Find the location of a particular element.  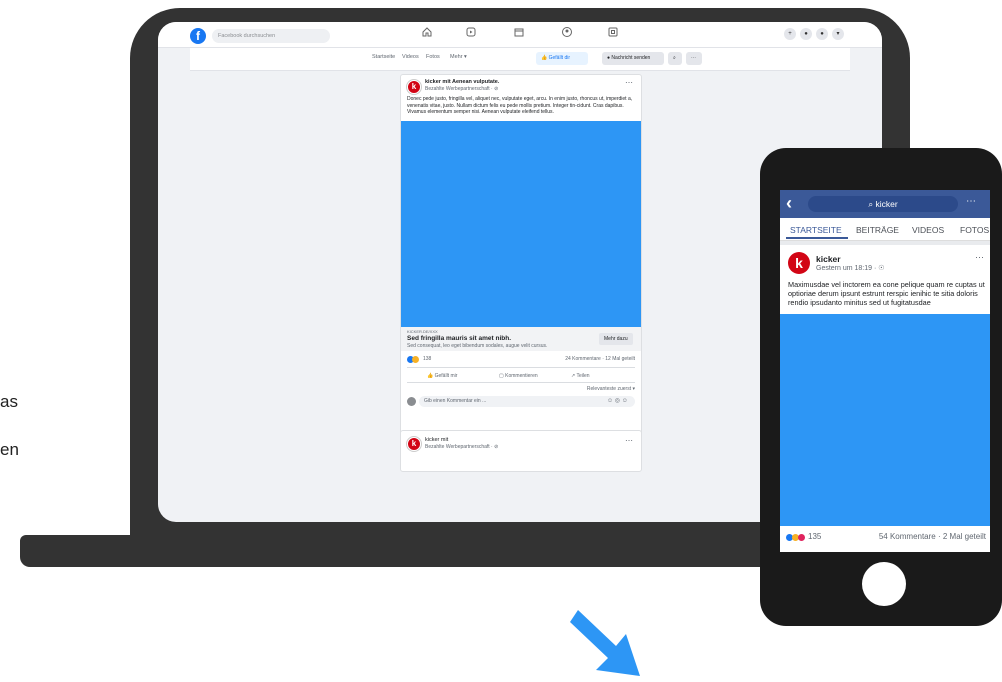

phone-search-input: ⌕ kicker is located at coordinates (883, 204).